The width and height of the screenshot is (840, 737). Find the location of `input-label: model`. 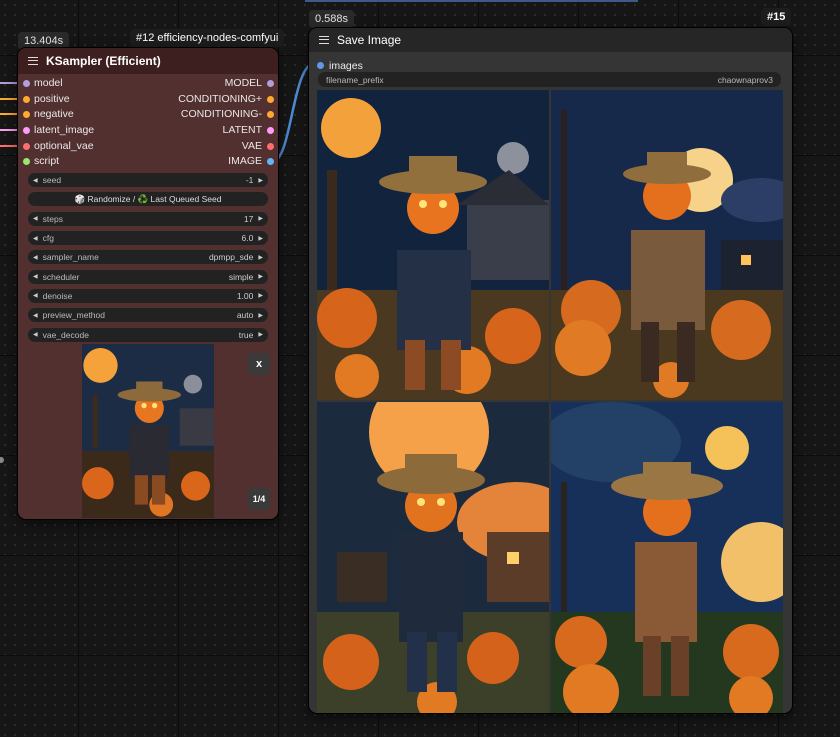

input-label: model is located at coordinates (48, 83).